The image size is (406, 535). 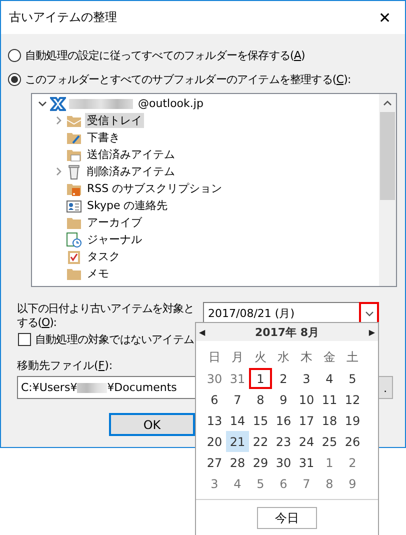 I want to click on folder-label: アーカイブ, so click(x=114, y=222).